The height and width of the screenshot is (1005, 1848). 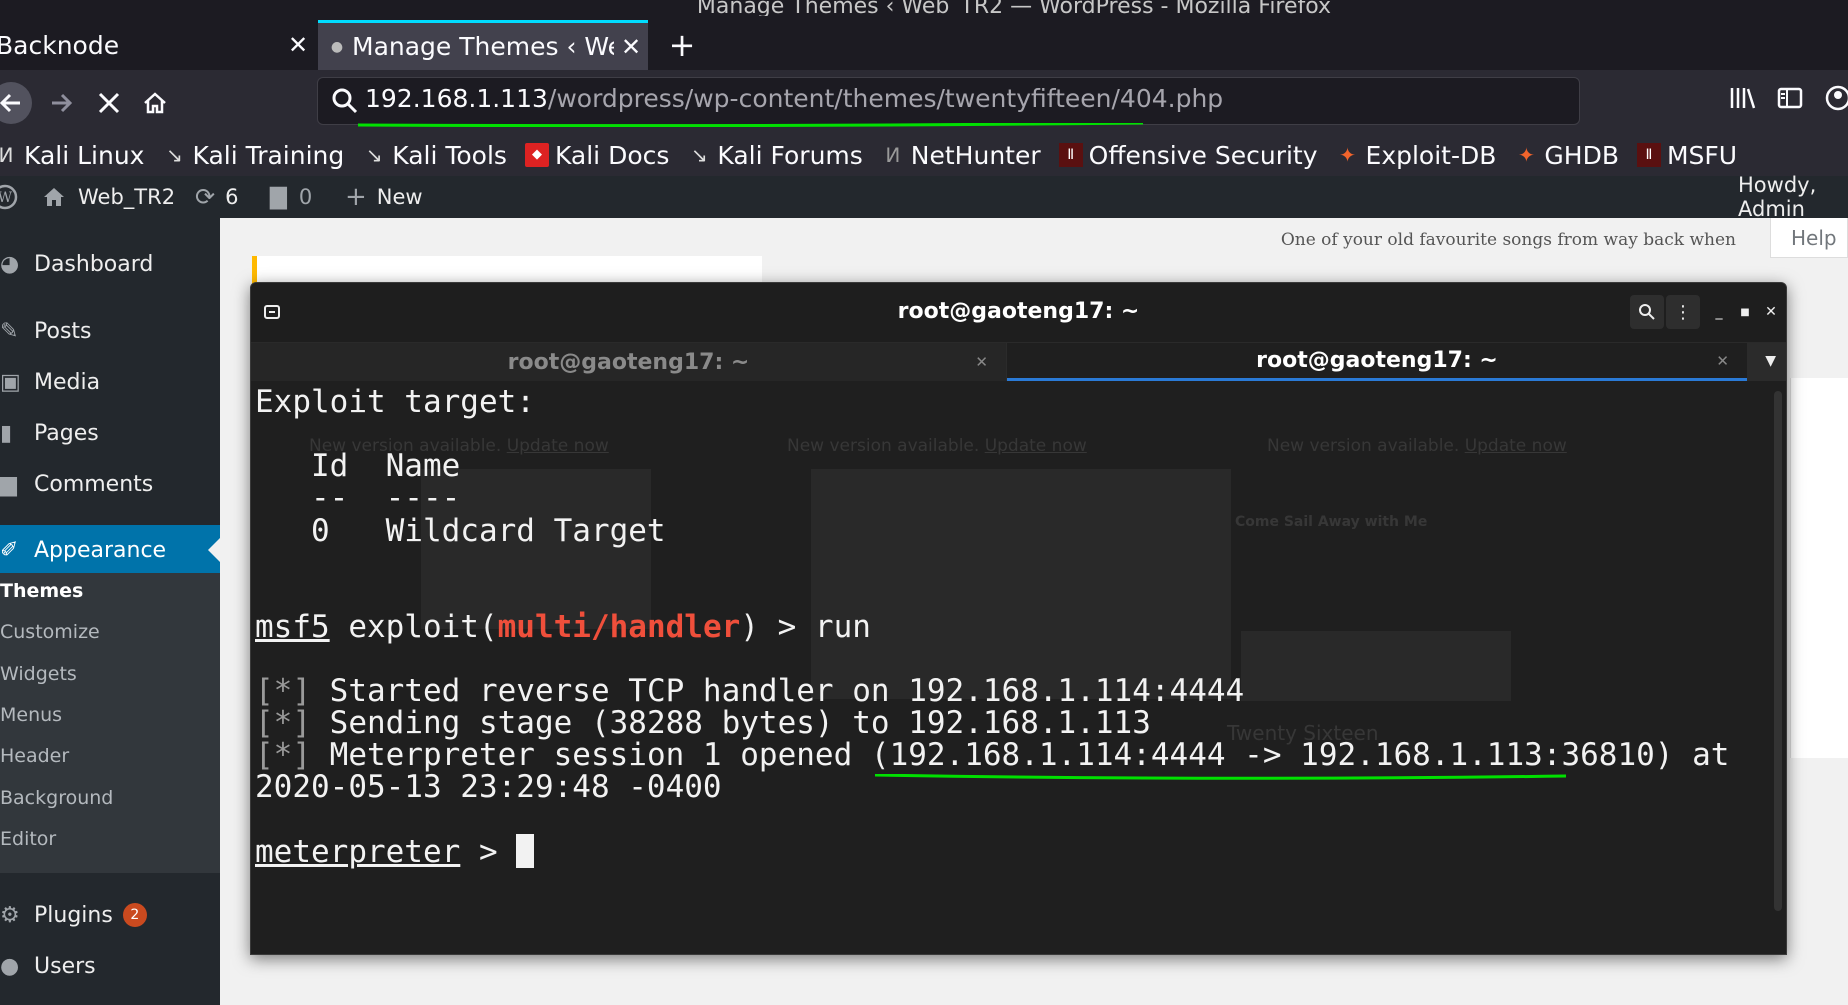 What do you see at coordinates (6, 198) in the screenshot?
I see `svg-text: W` at bounding box center [6, 198].